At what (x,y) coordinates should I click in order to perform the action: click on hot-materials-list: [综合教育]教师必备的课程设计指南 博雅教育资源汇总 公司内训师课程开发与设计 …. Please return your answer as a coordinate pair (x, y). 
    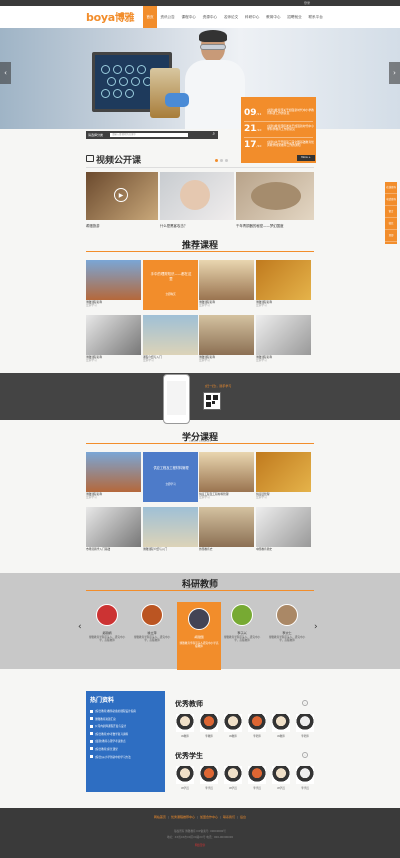
    Looking at the image, I should click on (126, 734).